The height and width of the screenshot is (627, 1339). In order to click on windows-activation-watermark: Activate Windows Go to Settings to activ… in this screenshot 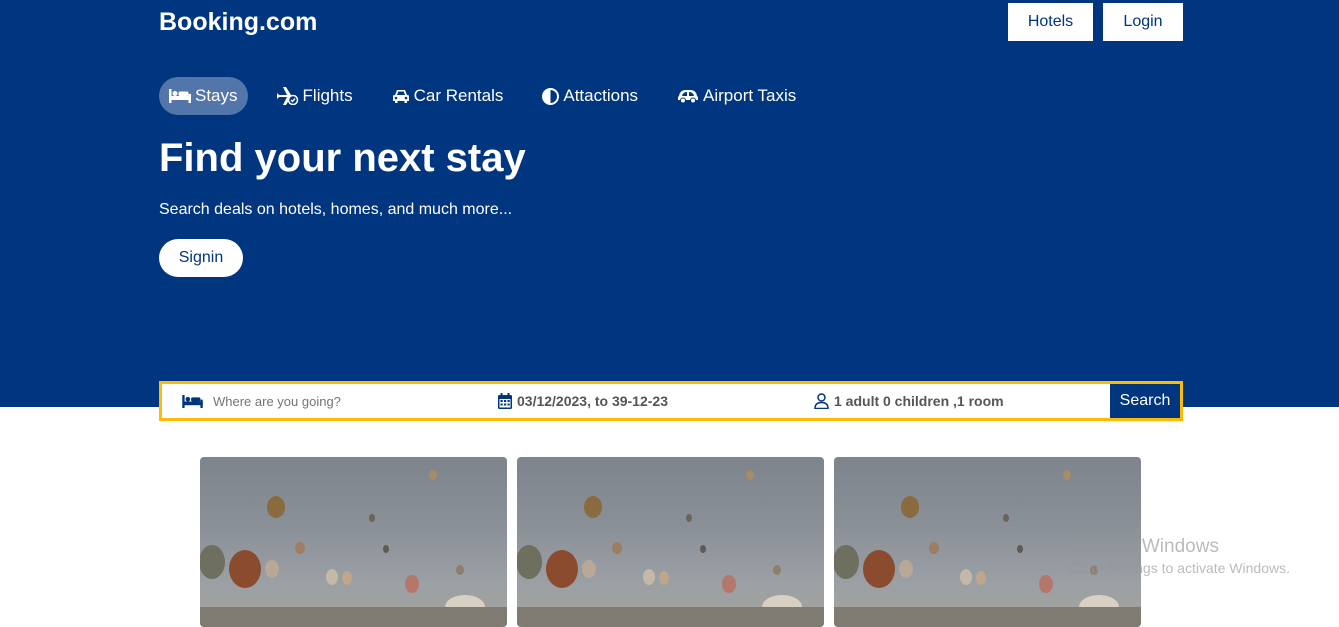, I will do `click(1179, 556)`.